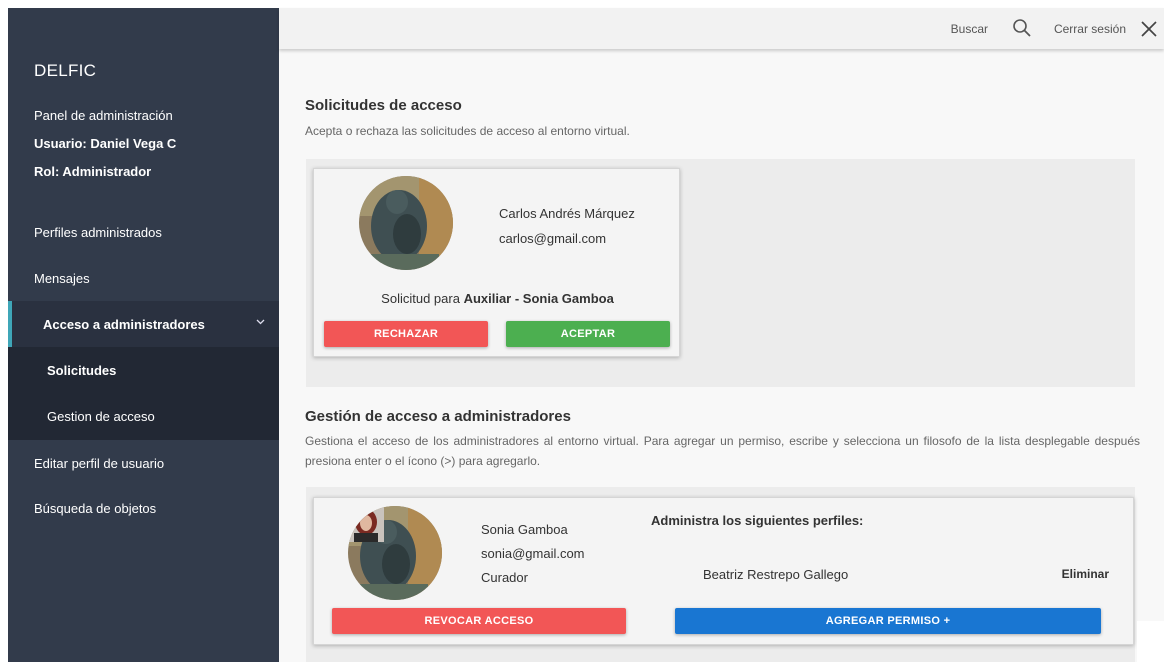  What do you see at coordinates (101, 416) in the screenshot?
I see `sidebar-item-label: Gestion de acceso` at bounding box center [101, 416].